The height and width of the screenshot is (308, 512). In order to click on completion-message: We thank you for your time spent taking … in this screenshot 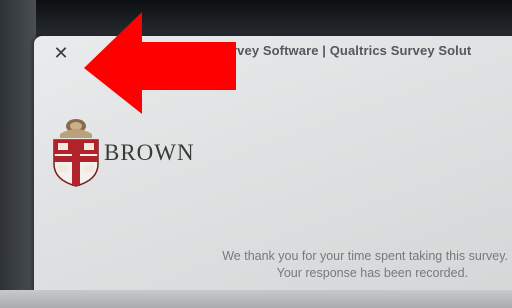, I will do `click(348, 265)`.